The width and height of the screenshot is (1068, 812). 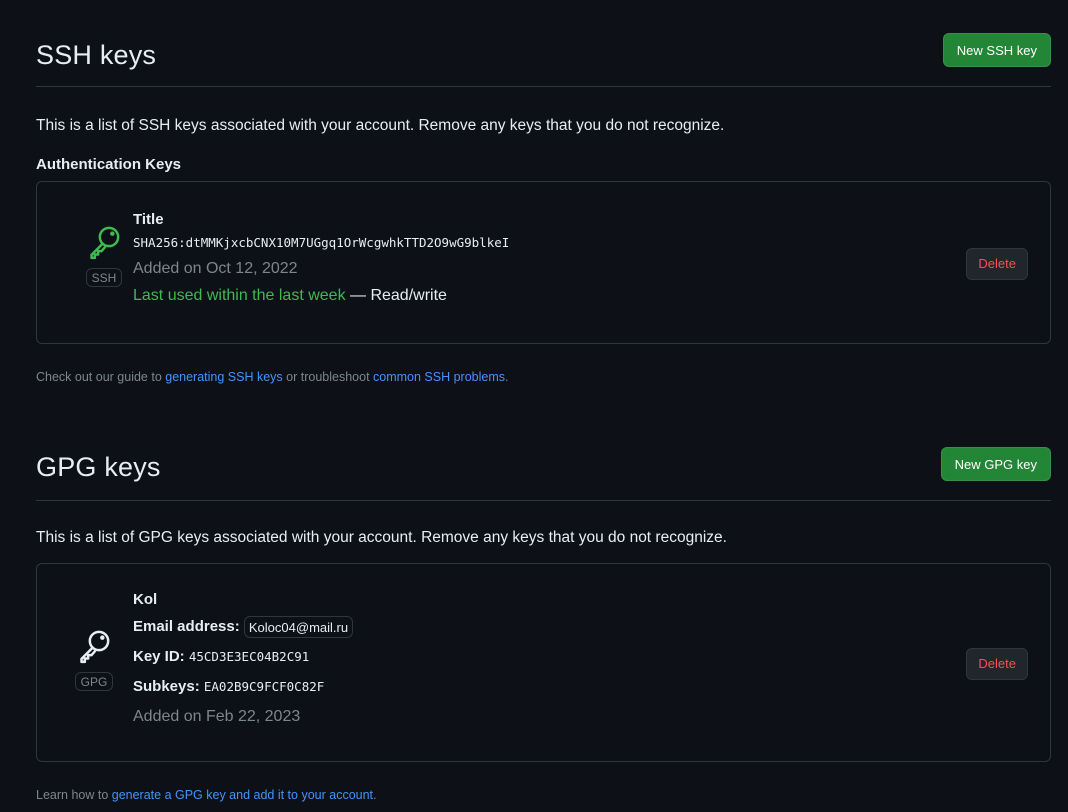 I want to click on gpg-email-label: Email address:, so click(x=186, y=626).